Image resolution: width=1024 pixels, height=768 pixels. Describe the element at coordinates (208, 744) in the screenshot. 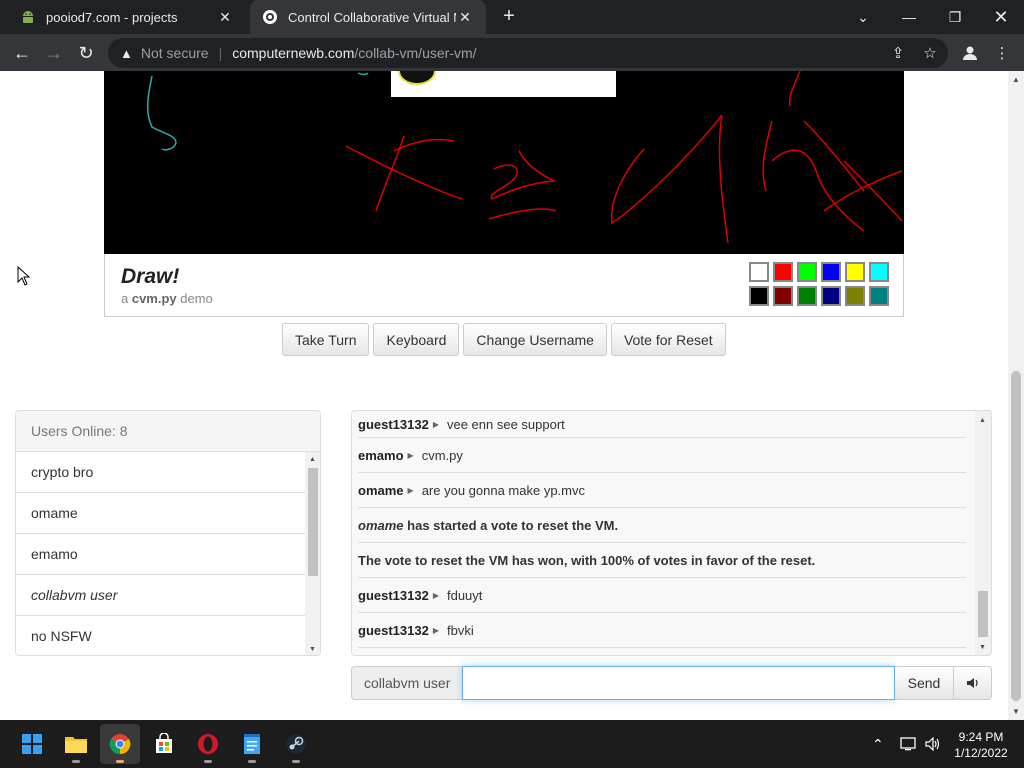

I see `opera-button` at that location.